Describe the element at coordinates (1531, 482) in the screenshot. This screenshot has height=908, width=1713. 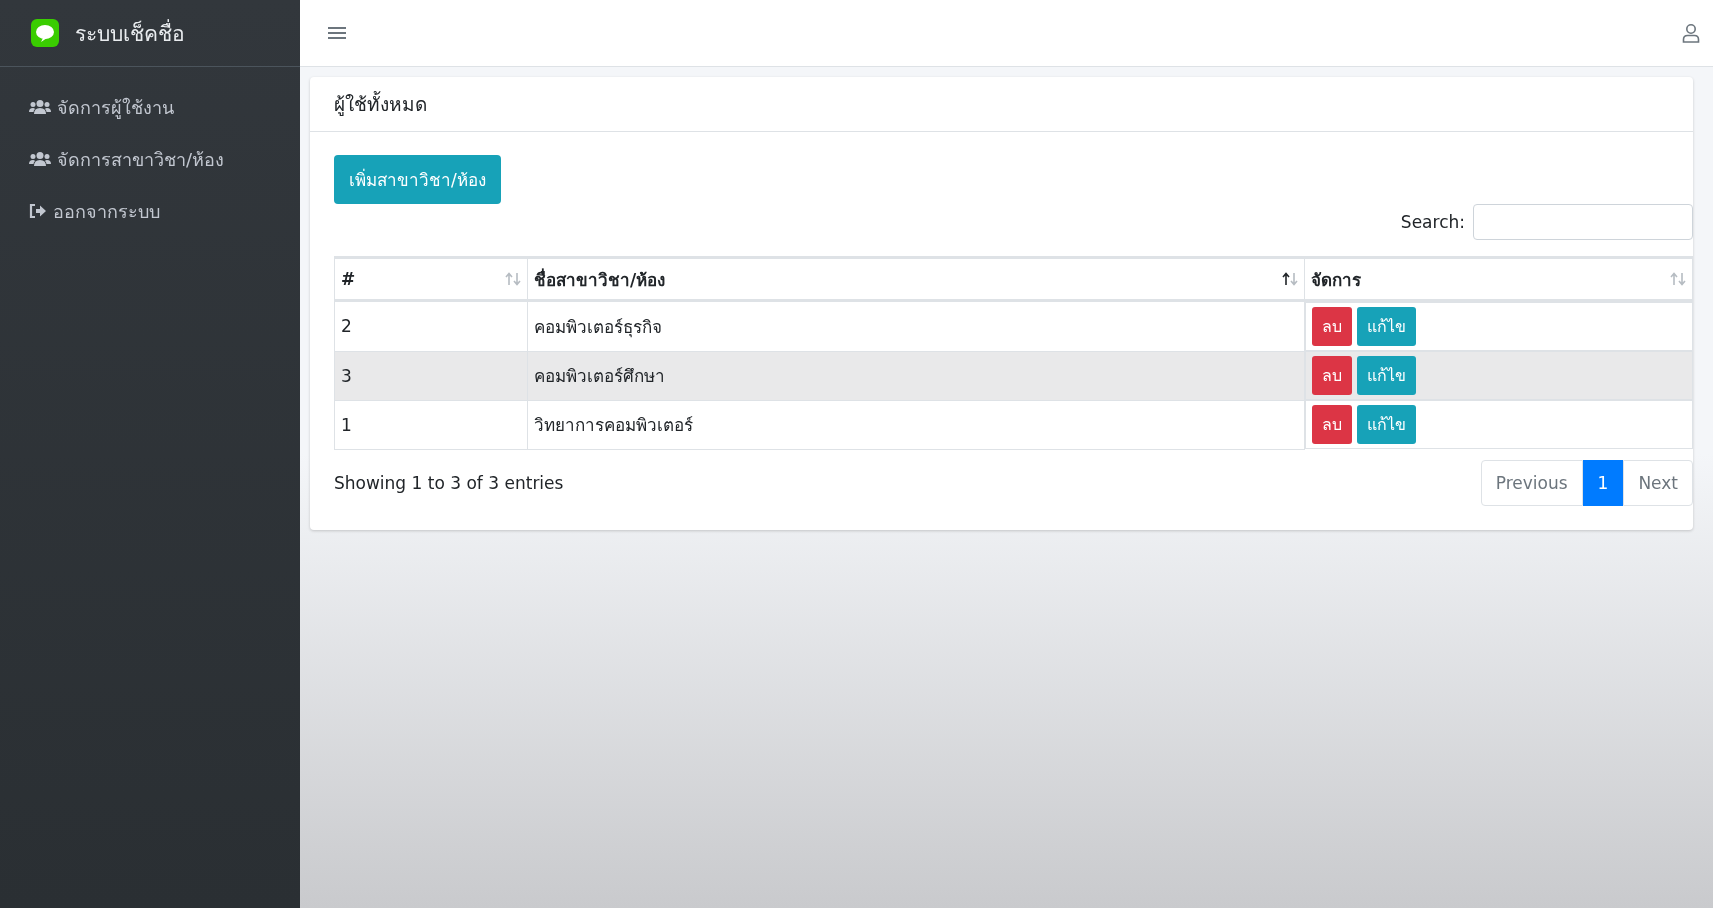
I see `previous-button: Previous` at that location.